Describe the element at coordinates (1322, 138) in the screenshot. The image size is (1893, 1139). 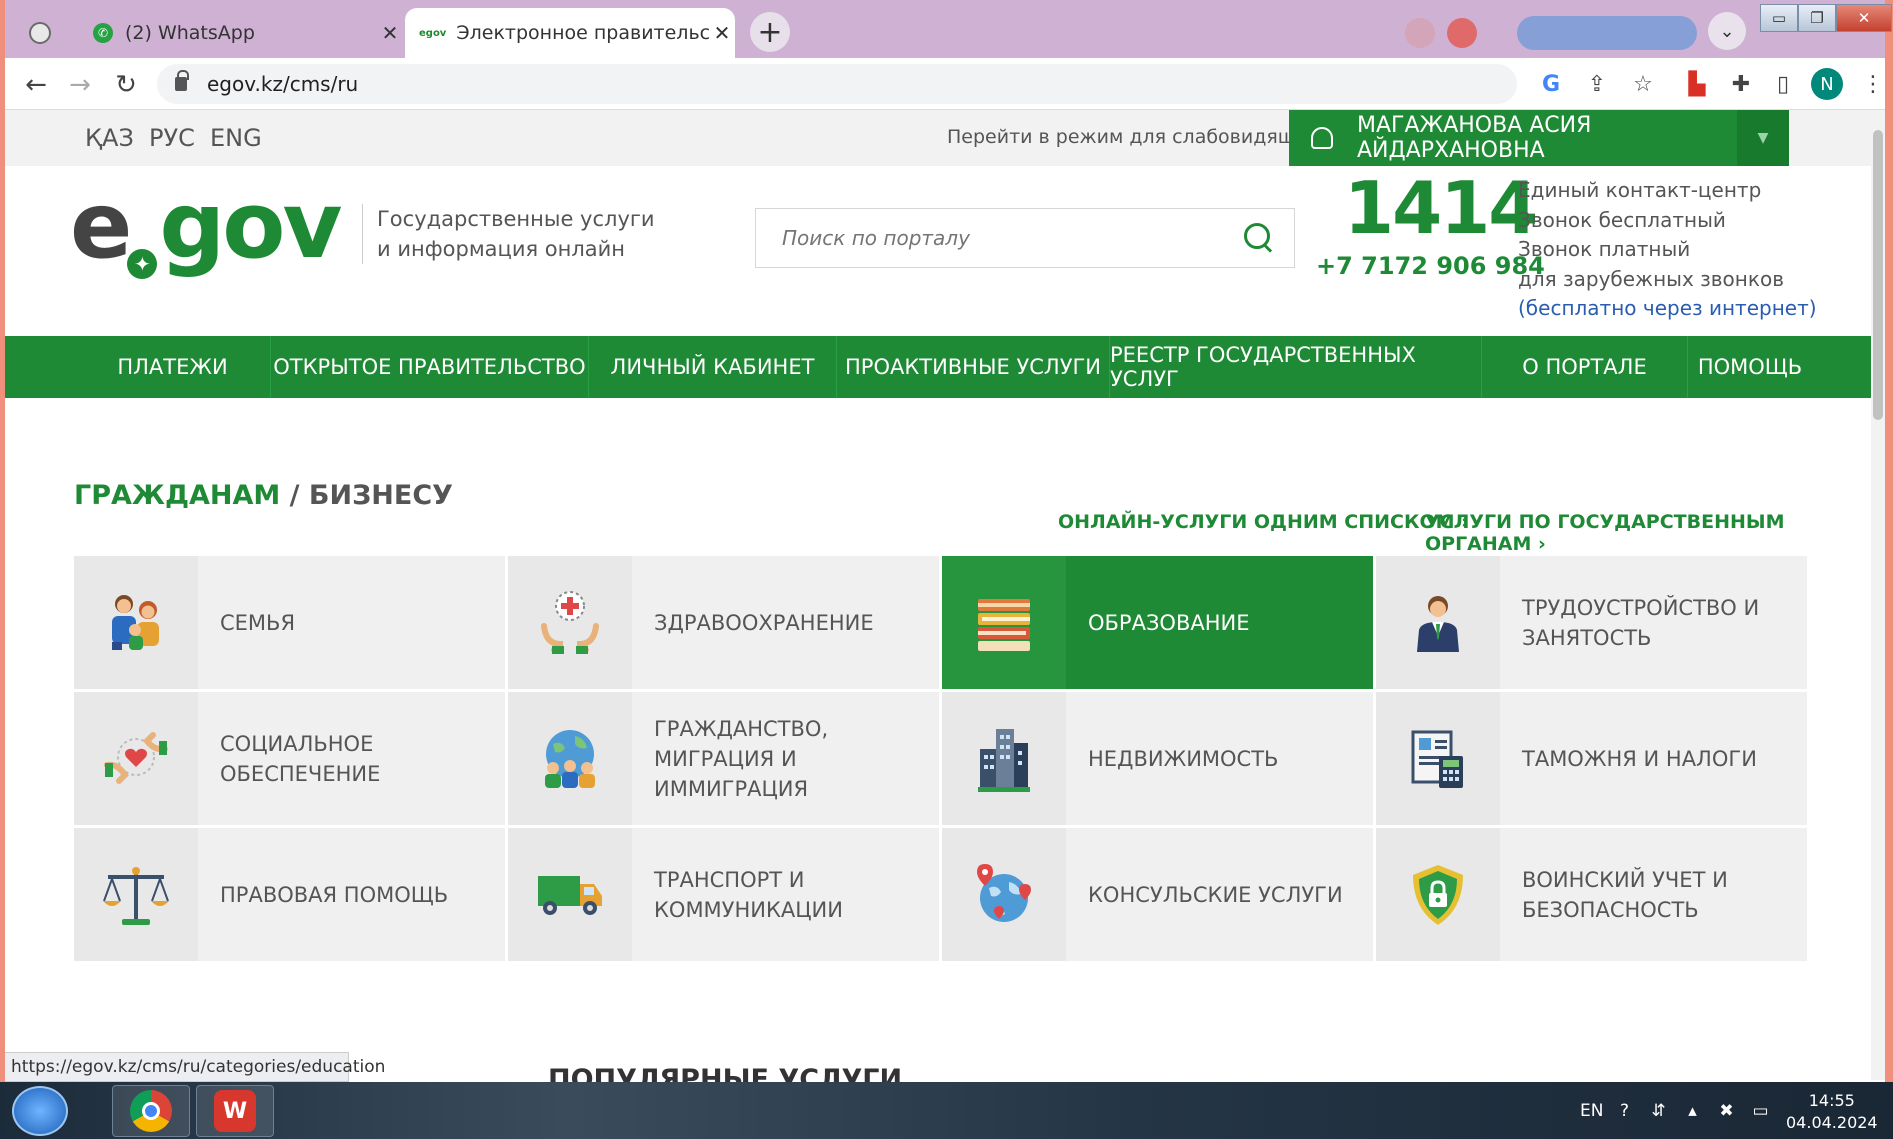
I see `user-icon` at that location.